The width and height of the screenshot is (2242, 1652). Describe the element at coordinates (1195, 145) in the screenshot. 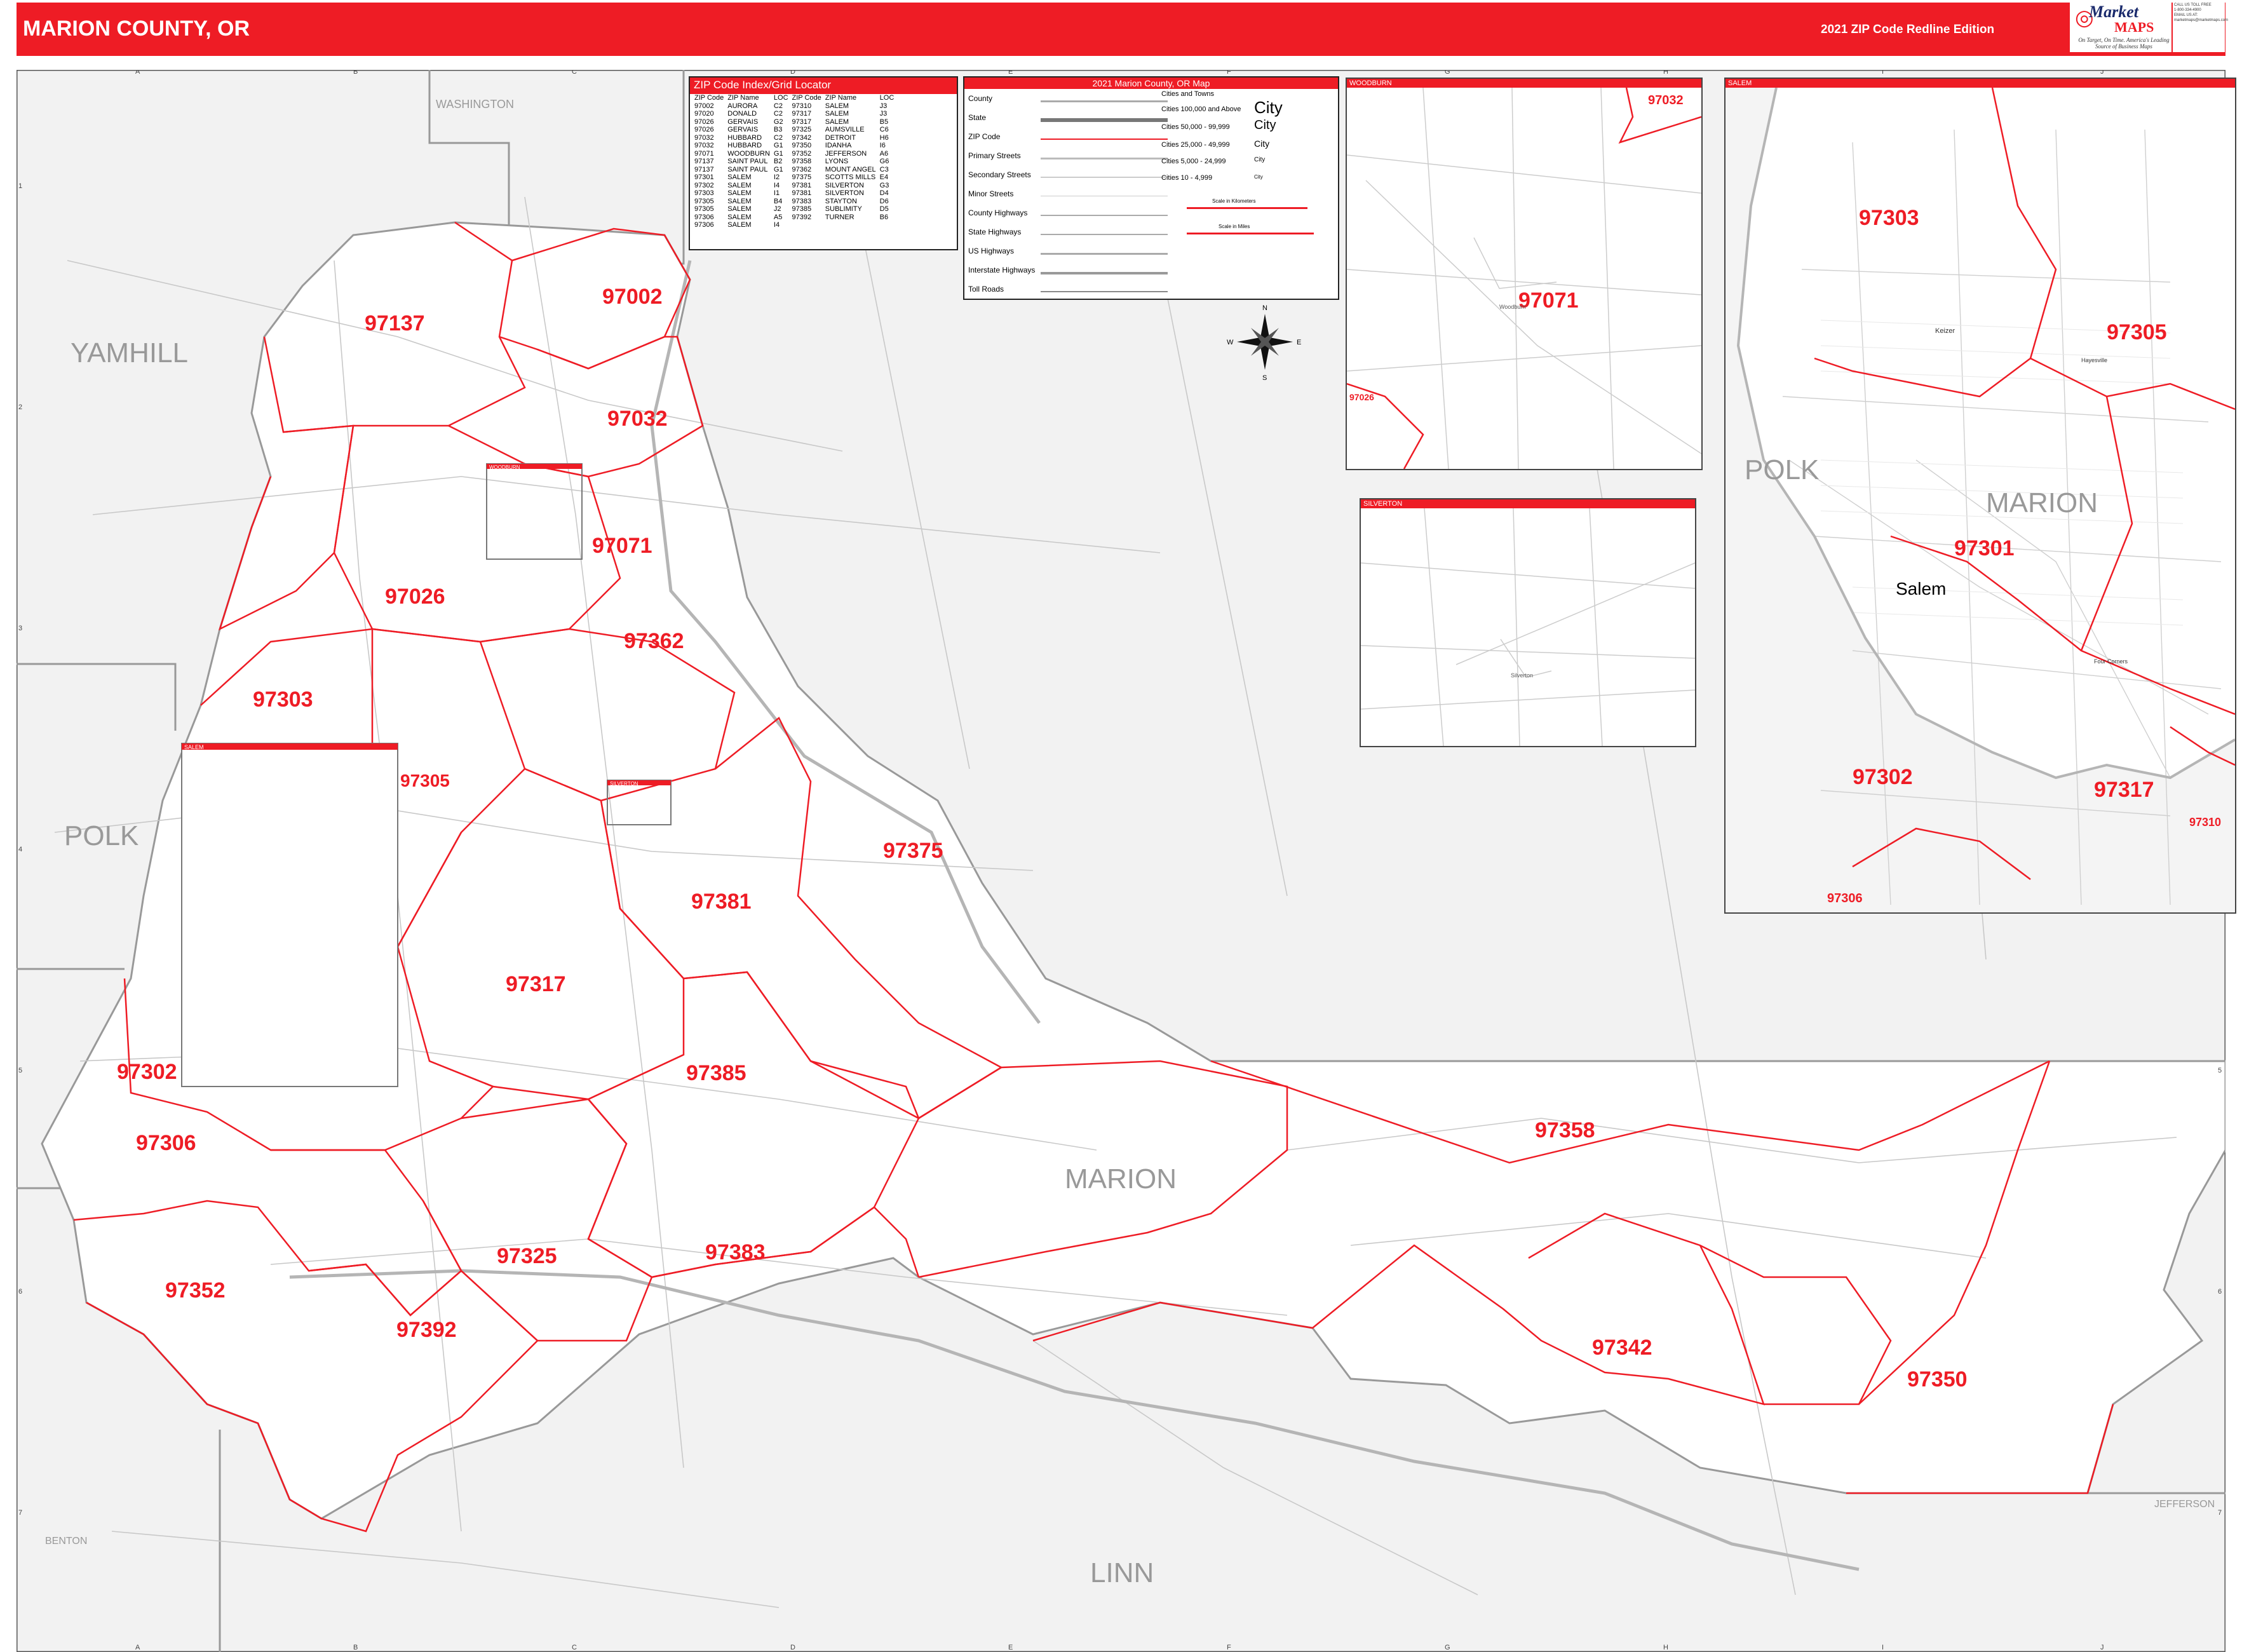

I see `city-class: Cities 25,000 - 49,999` at that location.